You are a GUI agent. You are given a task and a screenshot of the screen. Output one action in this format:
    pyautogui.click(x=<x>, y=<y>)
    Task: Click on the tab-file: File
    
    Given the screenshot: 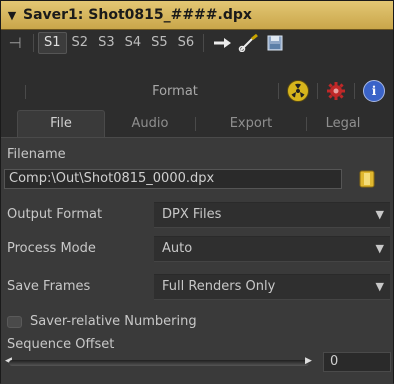 What is the action you would take?
    pyautogui.click(x=61, y=123)
    